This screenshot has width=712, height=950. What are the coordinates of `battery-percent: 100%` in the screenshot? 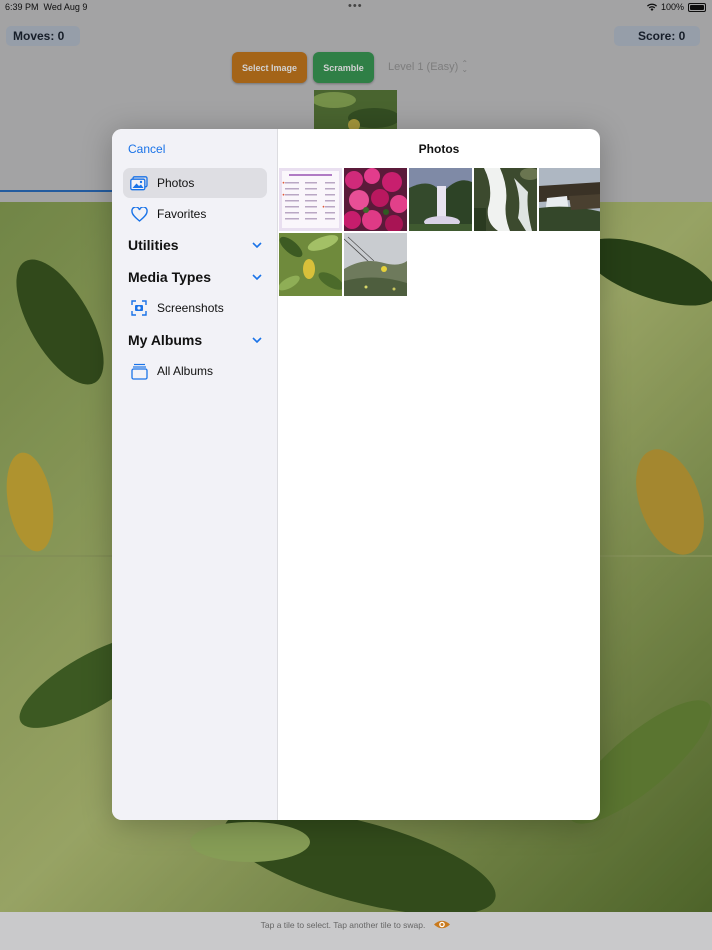 It's located at (672, 7).